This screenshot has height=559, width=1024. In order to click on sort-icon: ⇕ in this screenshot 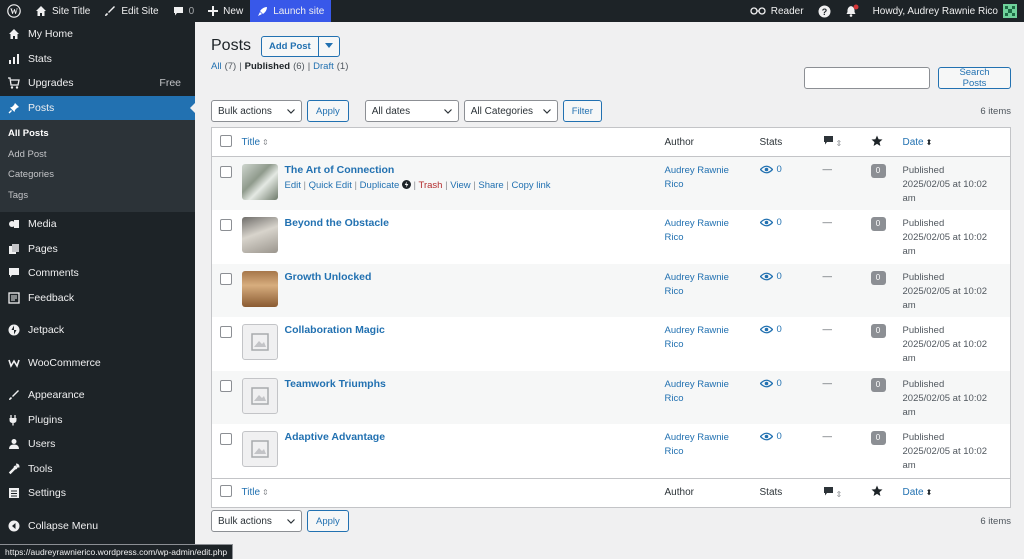, I will do `click(839, 494)`.